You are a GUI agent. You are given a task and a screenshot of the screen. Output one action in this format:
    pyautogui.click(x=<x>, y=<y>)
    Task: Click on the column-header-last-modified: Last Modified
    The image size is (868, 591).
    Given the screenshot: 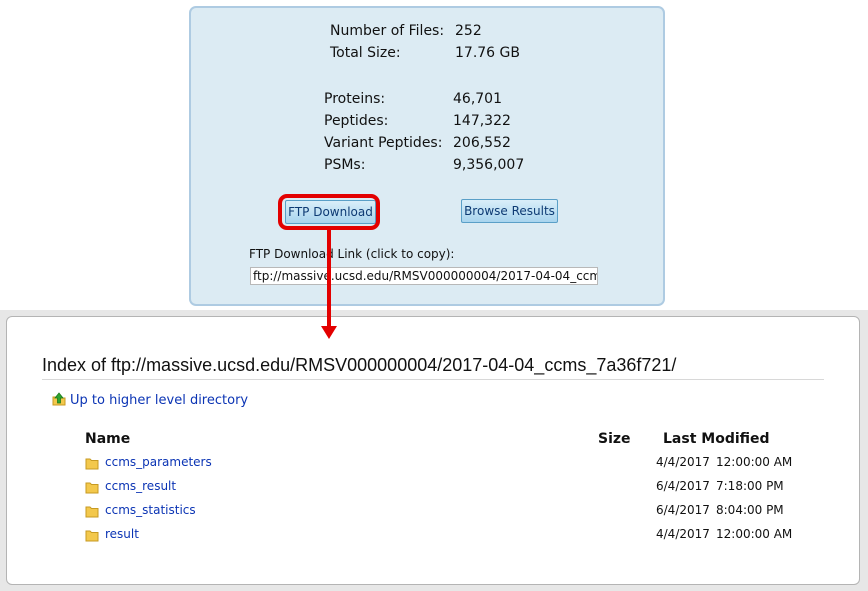 What is the action you would take?
    pyautogui.click(x=716, y=439)
    